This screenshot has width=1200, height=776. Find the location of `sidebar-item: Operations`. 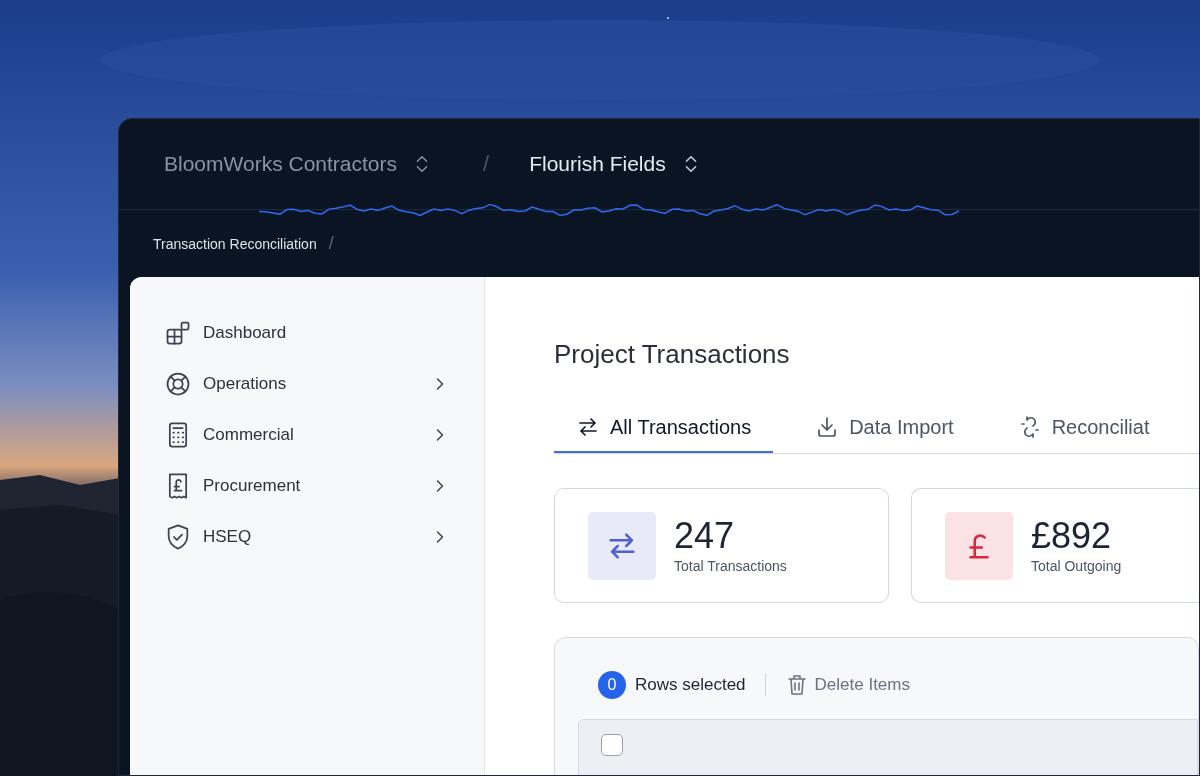

sidebar-item: Operations is located at coordinates (307, 383).